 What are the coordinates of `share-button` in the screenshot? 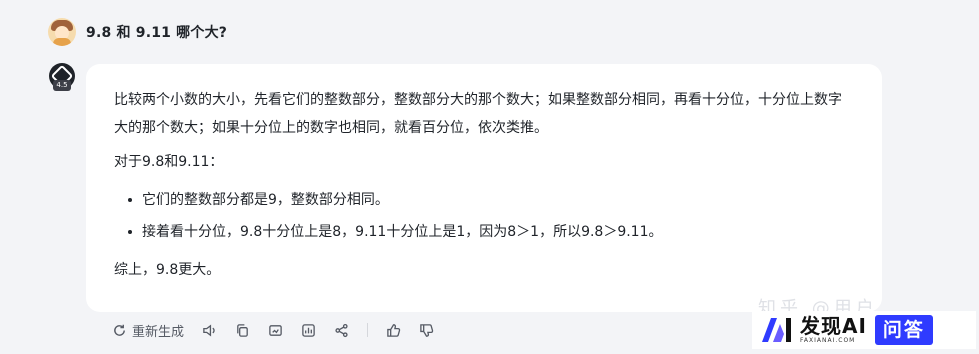 It's located at (341, 330).